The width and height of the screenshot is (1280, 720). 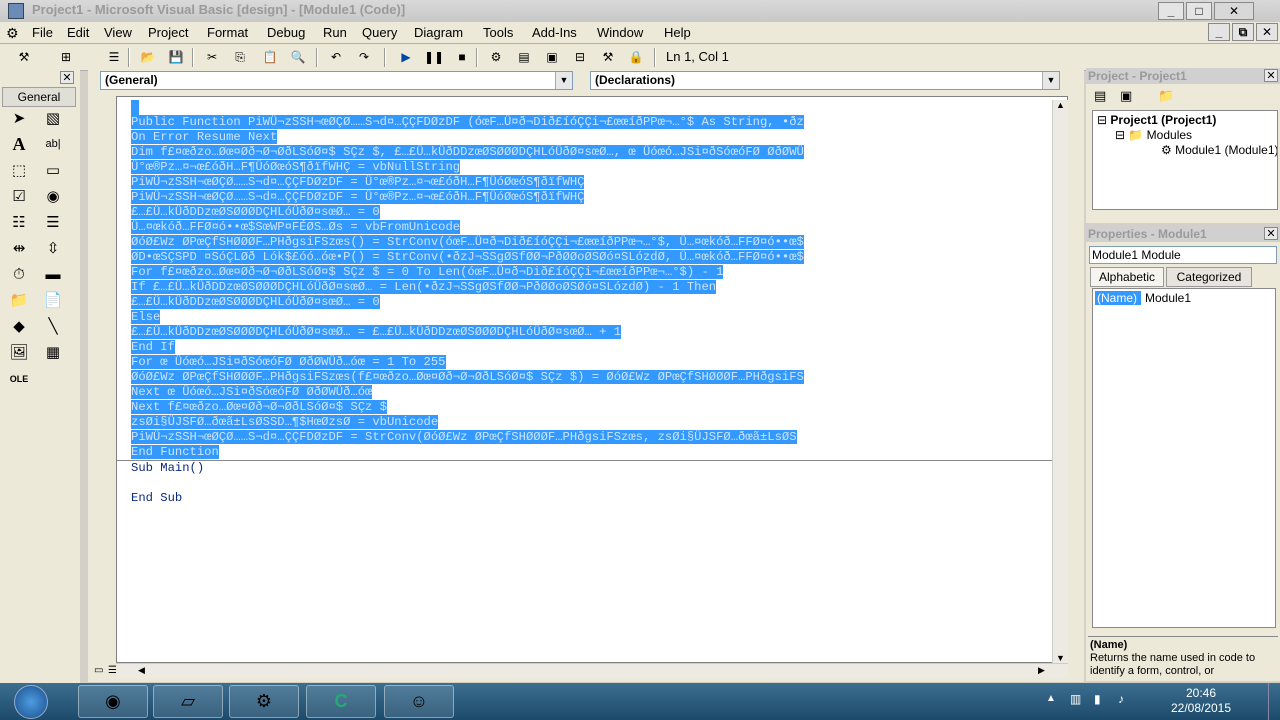 What do you see at coordinates (19, 249) in the screenshot?
I see `hscrollbar-icon: ⇹` at bounding box center [19, 249].